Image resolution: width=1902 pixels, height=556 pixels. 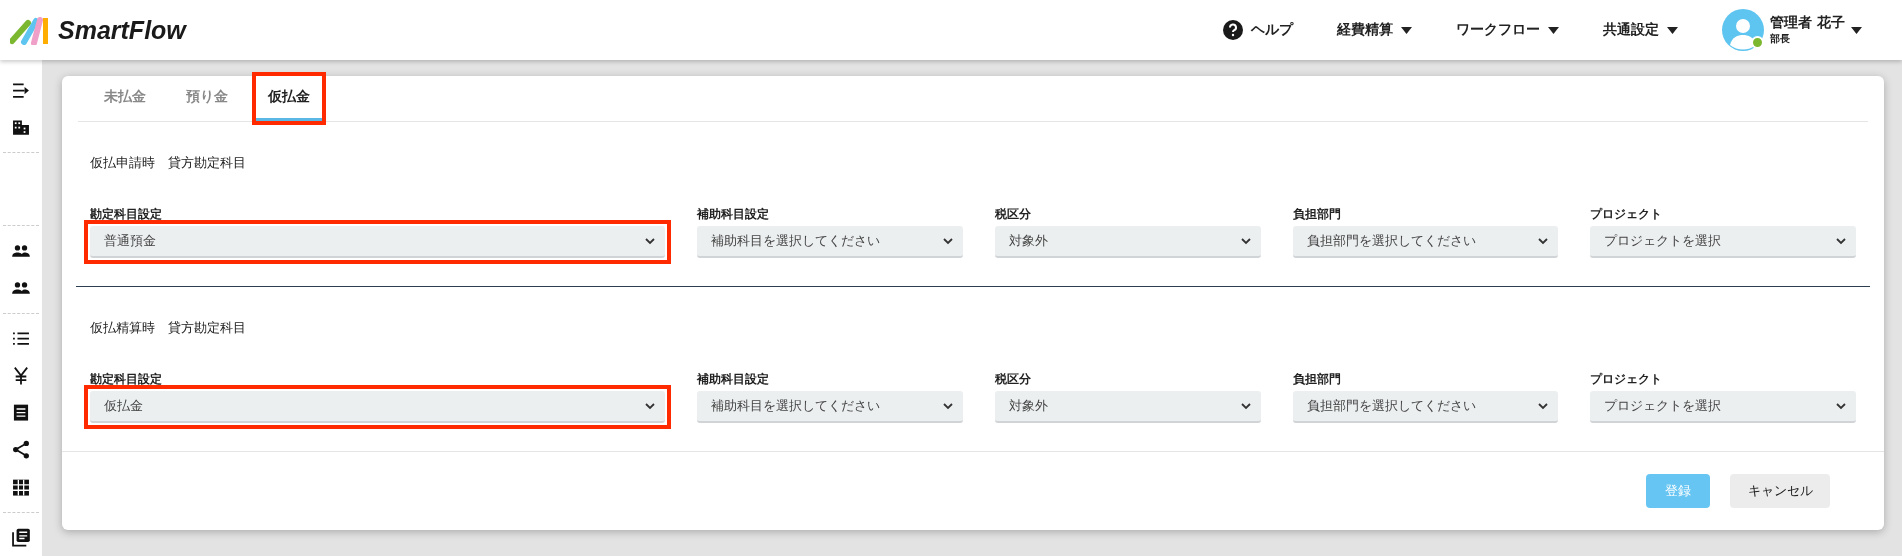 I want to click on share-icon, so click(x=21, y=450).